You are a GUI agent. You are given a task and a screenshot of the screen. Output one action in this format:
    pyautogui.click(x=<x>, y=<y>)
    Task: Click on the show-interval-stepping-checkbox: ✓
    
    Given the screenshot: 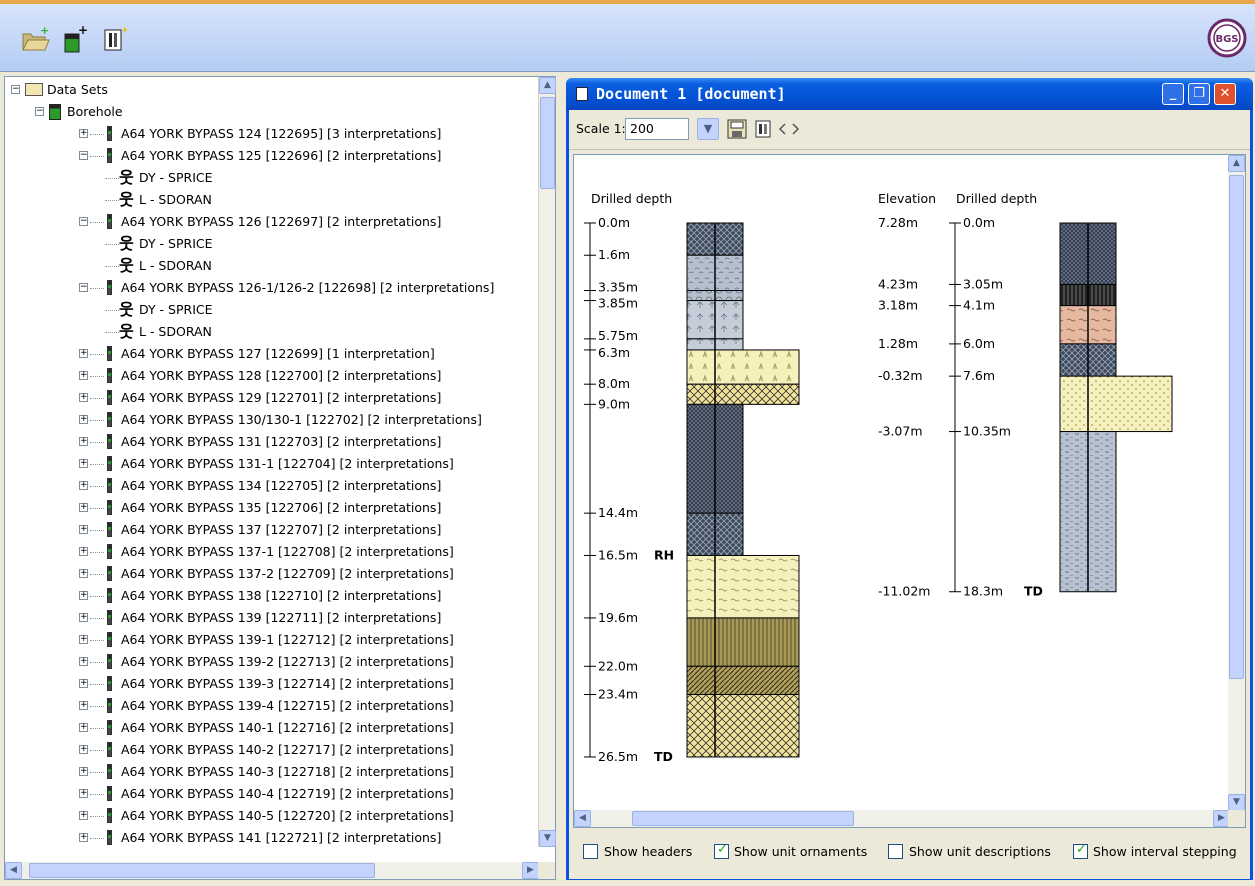 What is the action you would take?
    pyautogui.click(x=1080, y=850)
    